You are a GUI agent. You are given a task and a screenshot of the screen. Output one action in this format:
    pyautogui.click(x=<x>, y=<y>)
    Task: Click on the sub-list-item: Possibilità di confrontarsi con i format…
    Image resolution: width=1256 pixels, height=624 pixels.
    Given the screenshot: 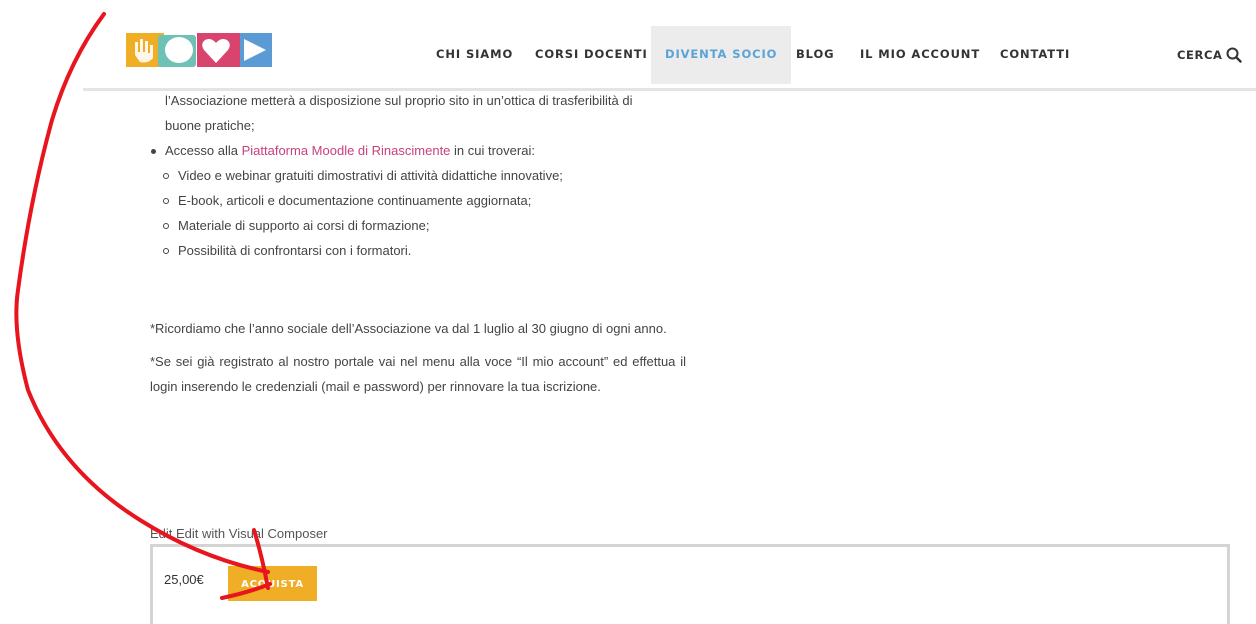 What is the action you would take?
    pyautogui.click(x=418, y=250)
    